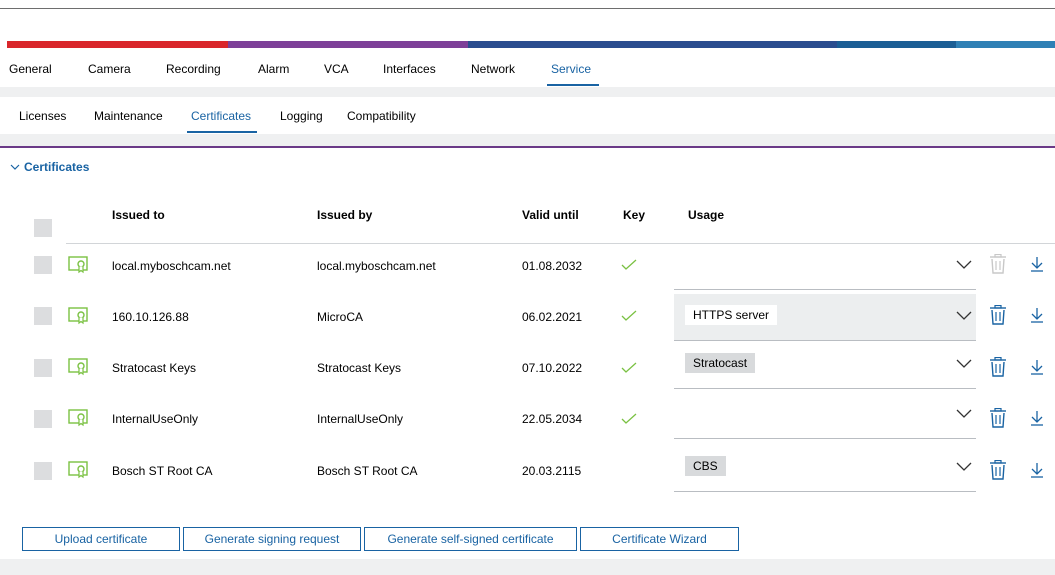 Image resolution: width=1055 pixels, height=575 pixels. I want to click on tab-general: General, so click(30, 69).